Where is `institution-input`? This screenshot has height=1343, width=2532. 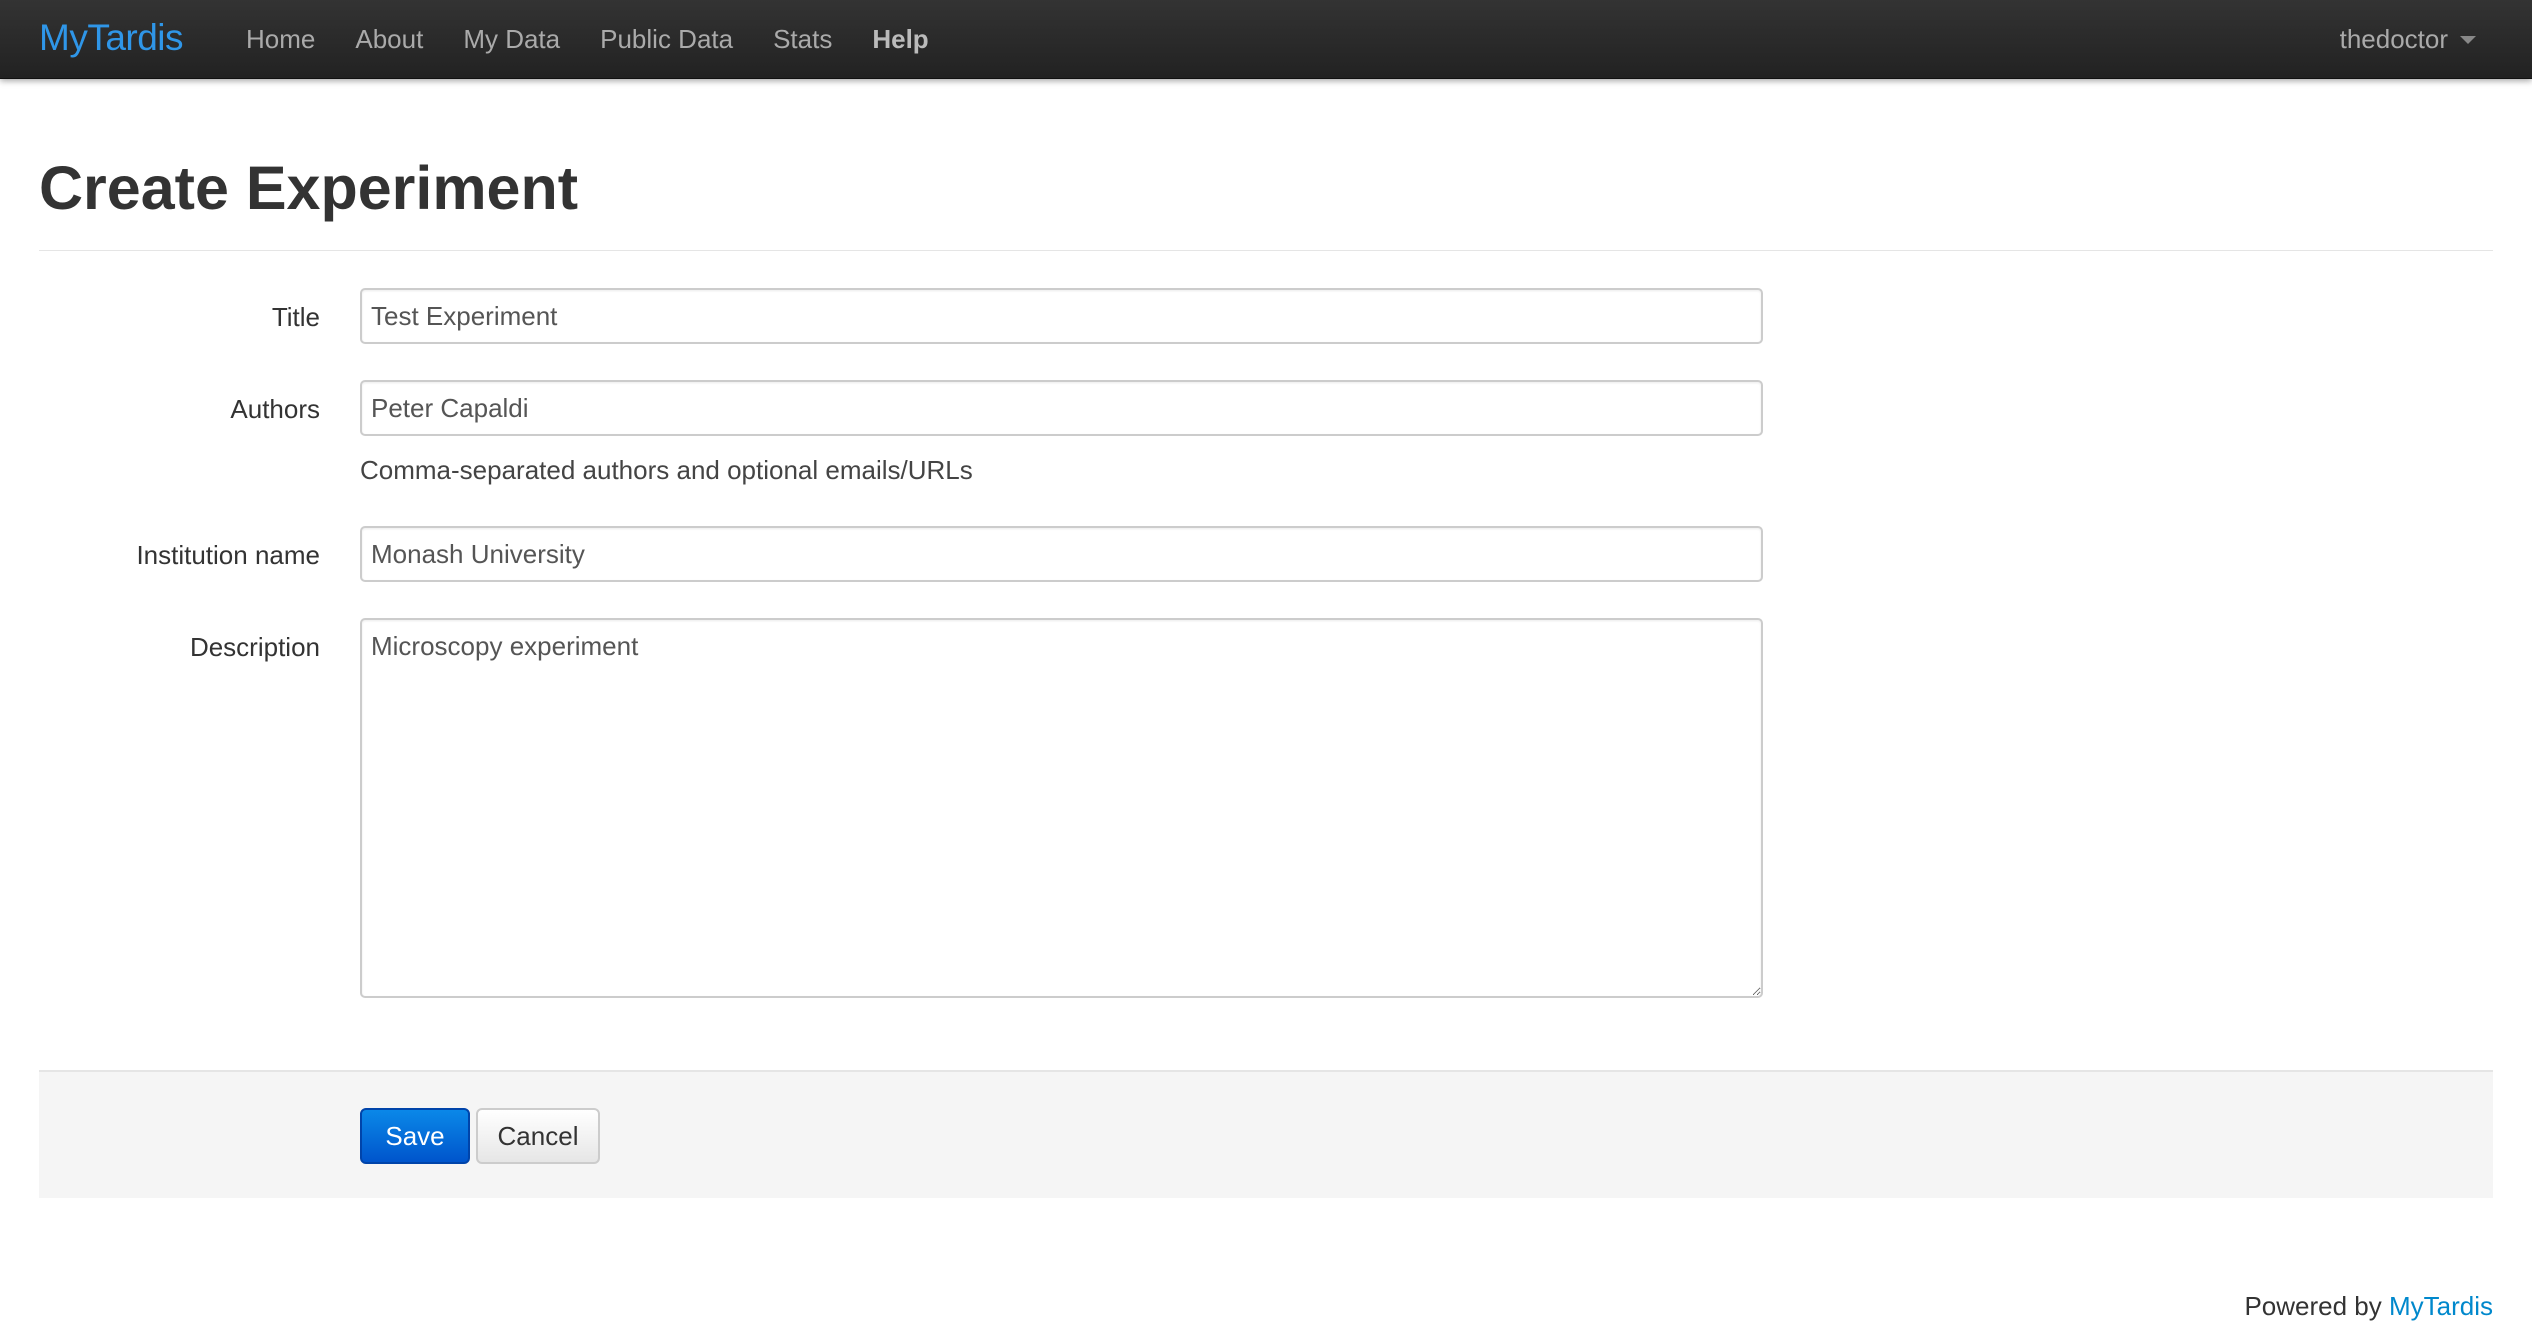
institution-input is located at coordinates (1061, 554).